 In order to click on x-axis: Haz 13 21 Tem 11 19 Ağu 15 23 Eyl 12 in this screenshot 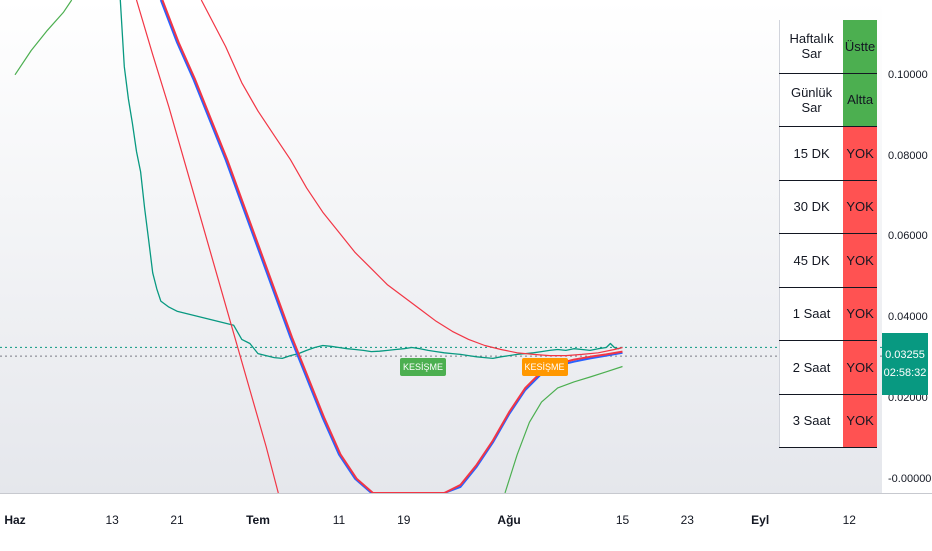, I will do `click(466, 522)`.